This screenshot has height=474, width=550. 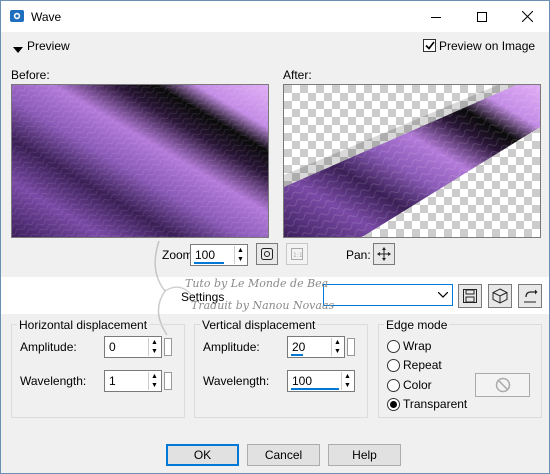 I want to click on zoom-spin-arrows: ▲ ▼, so click(x=240, y=255).